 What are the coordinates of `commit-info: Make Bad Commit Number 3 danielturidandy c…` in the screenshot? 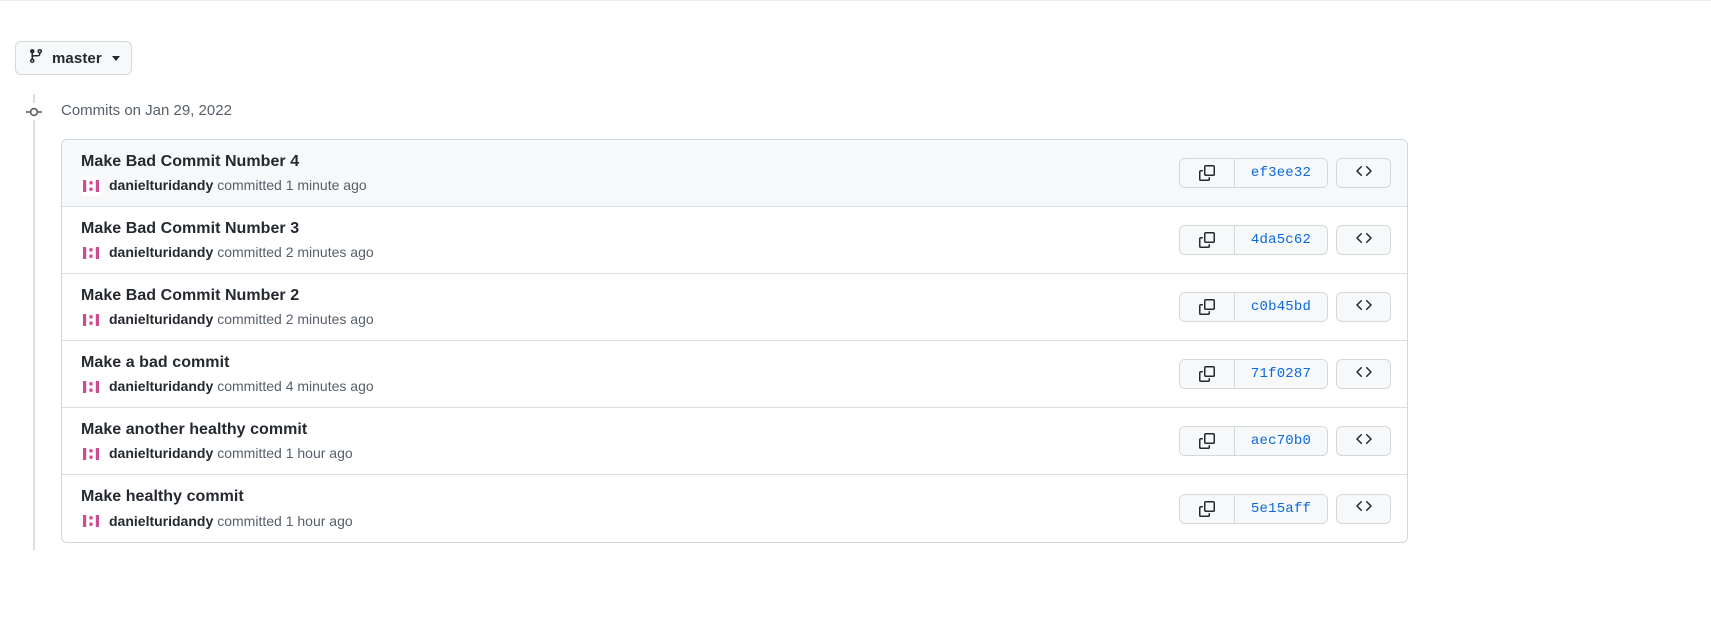 It's located at (622, 240).